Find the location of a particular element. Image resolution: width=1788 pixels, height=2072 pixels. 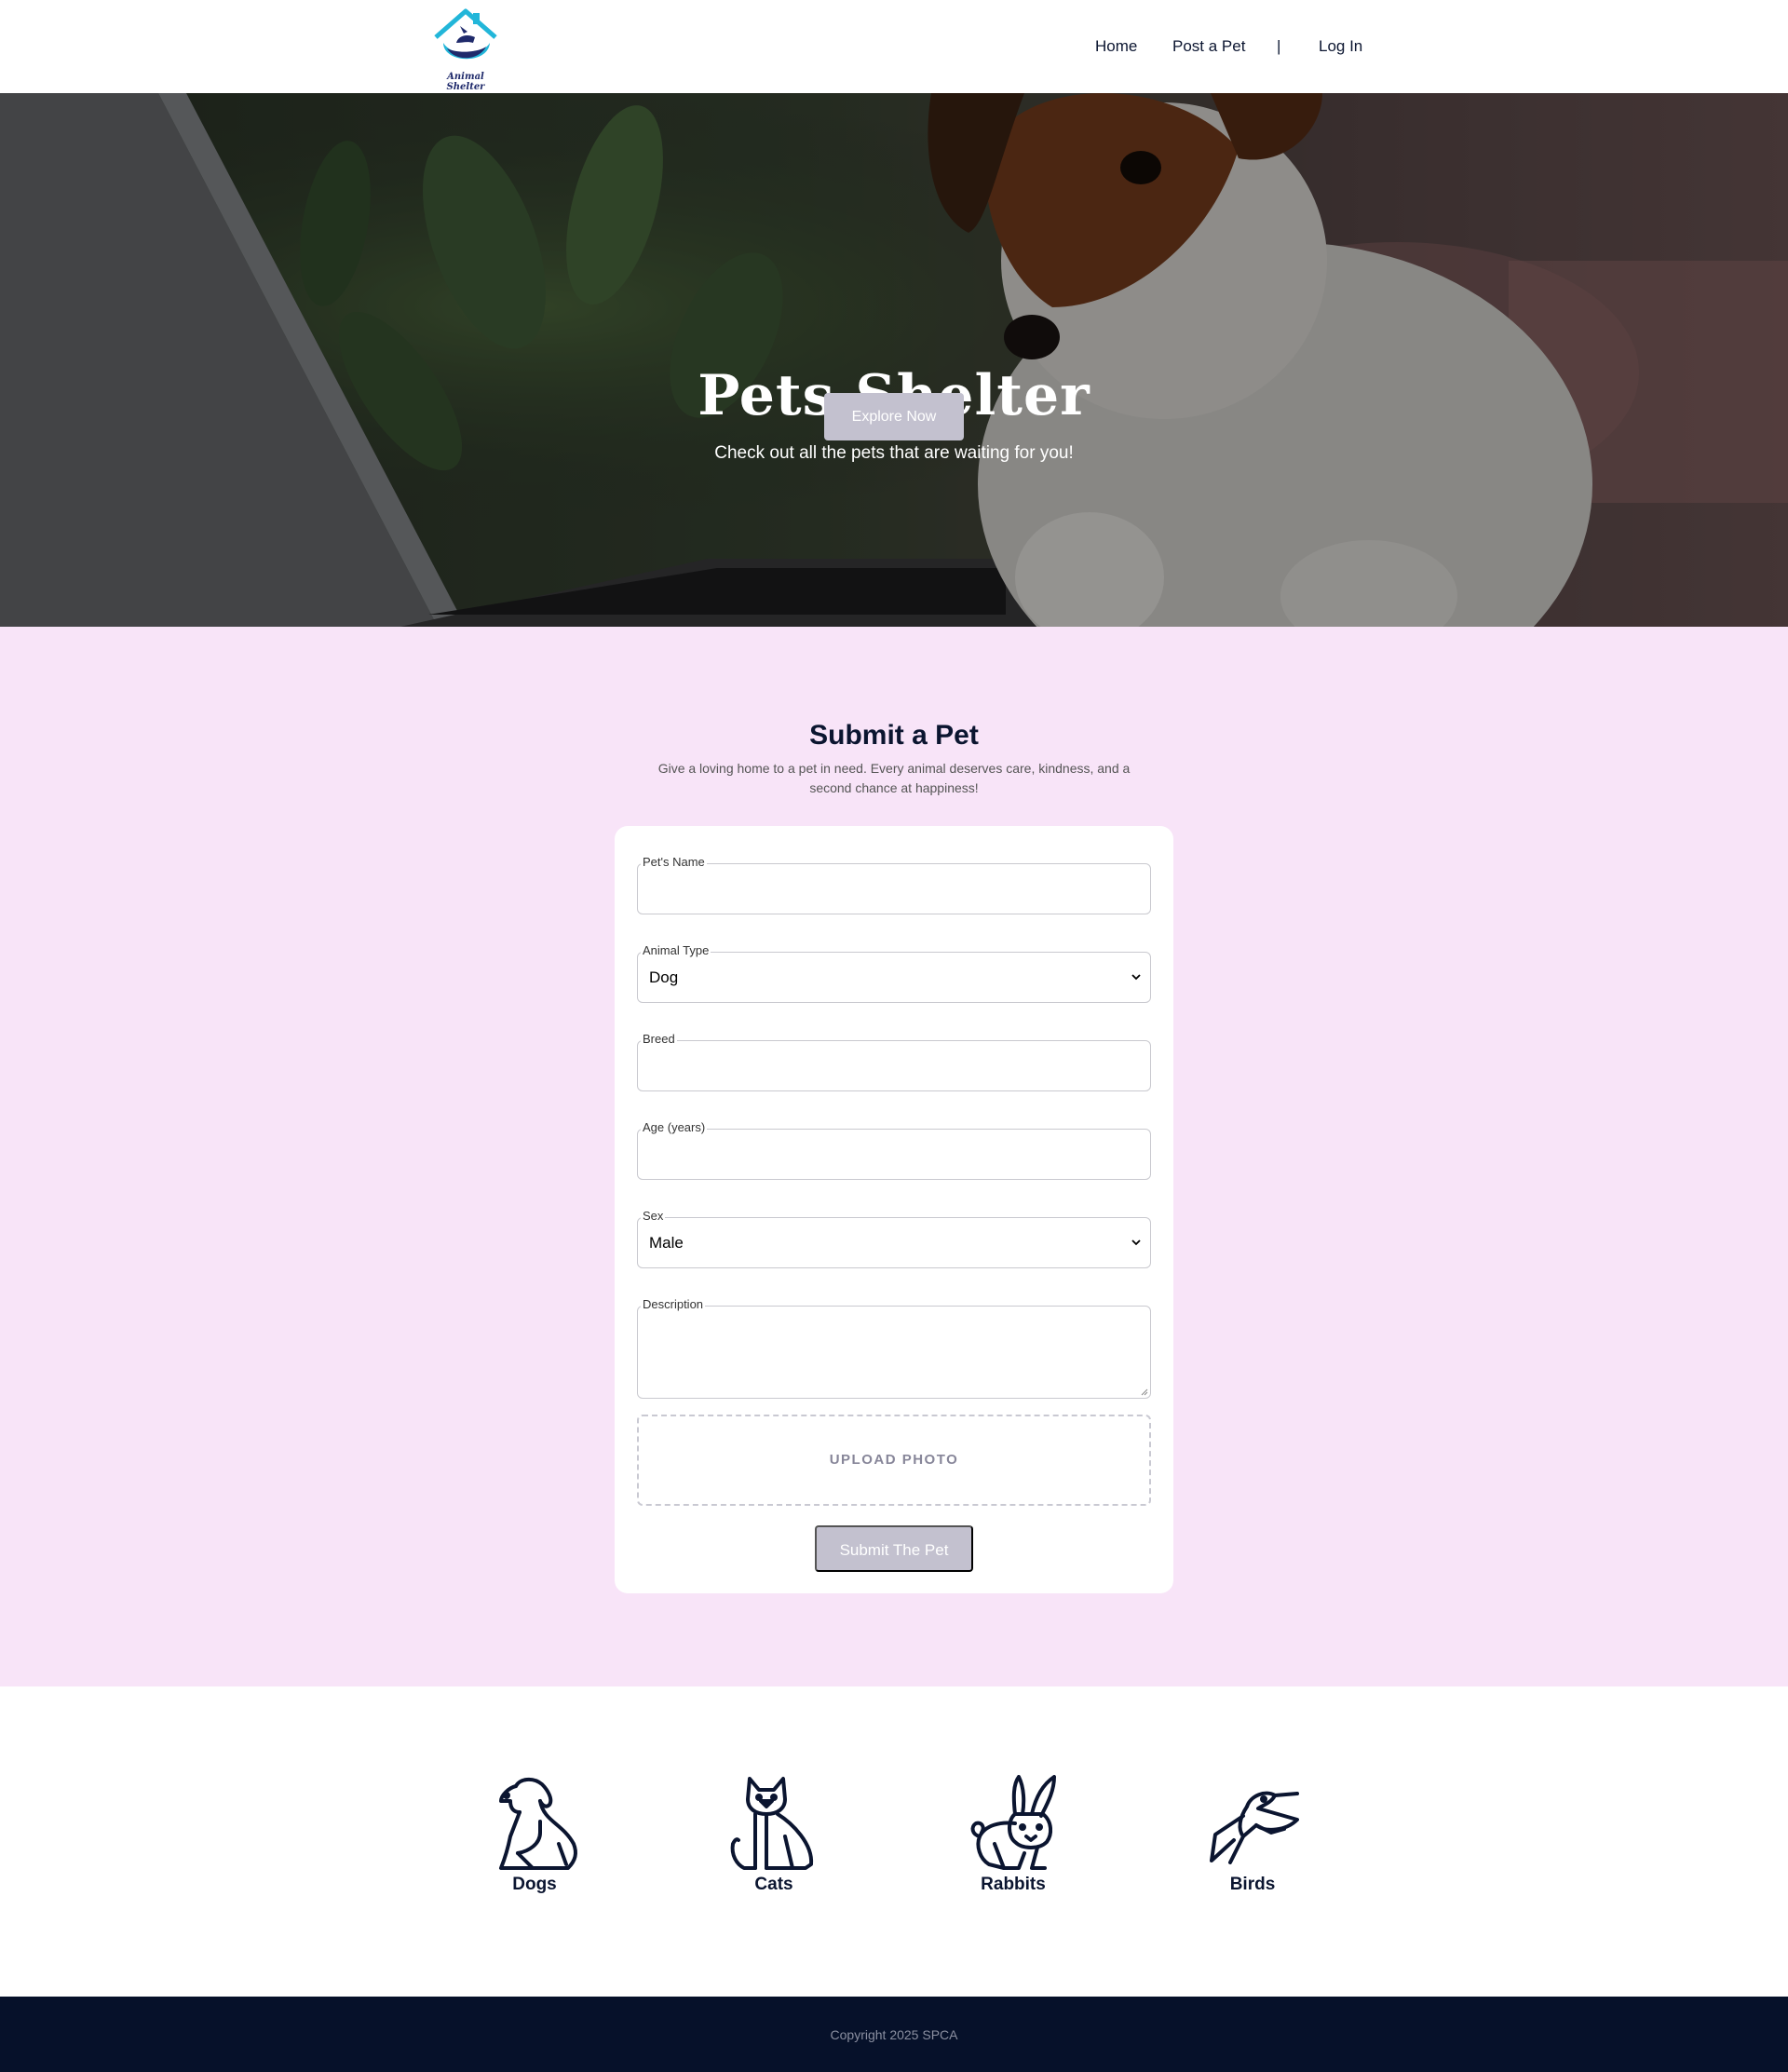

site-footer: Copyright 2025 SPCA is located at coordinates (894, 2034).